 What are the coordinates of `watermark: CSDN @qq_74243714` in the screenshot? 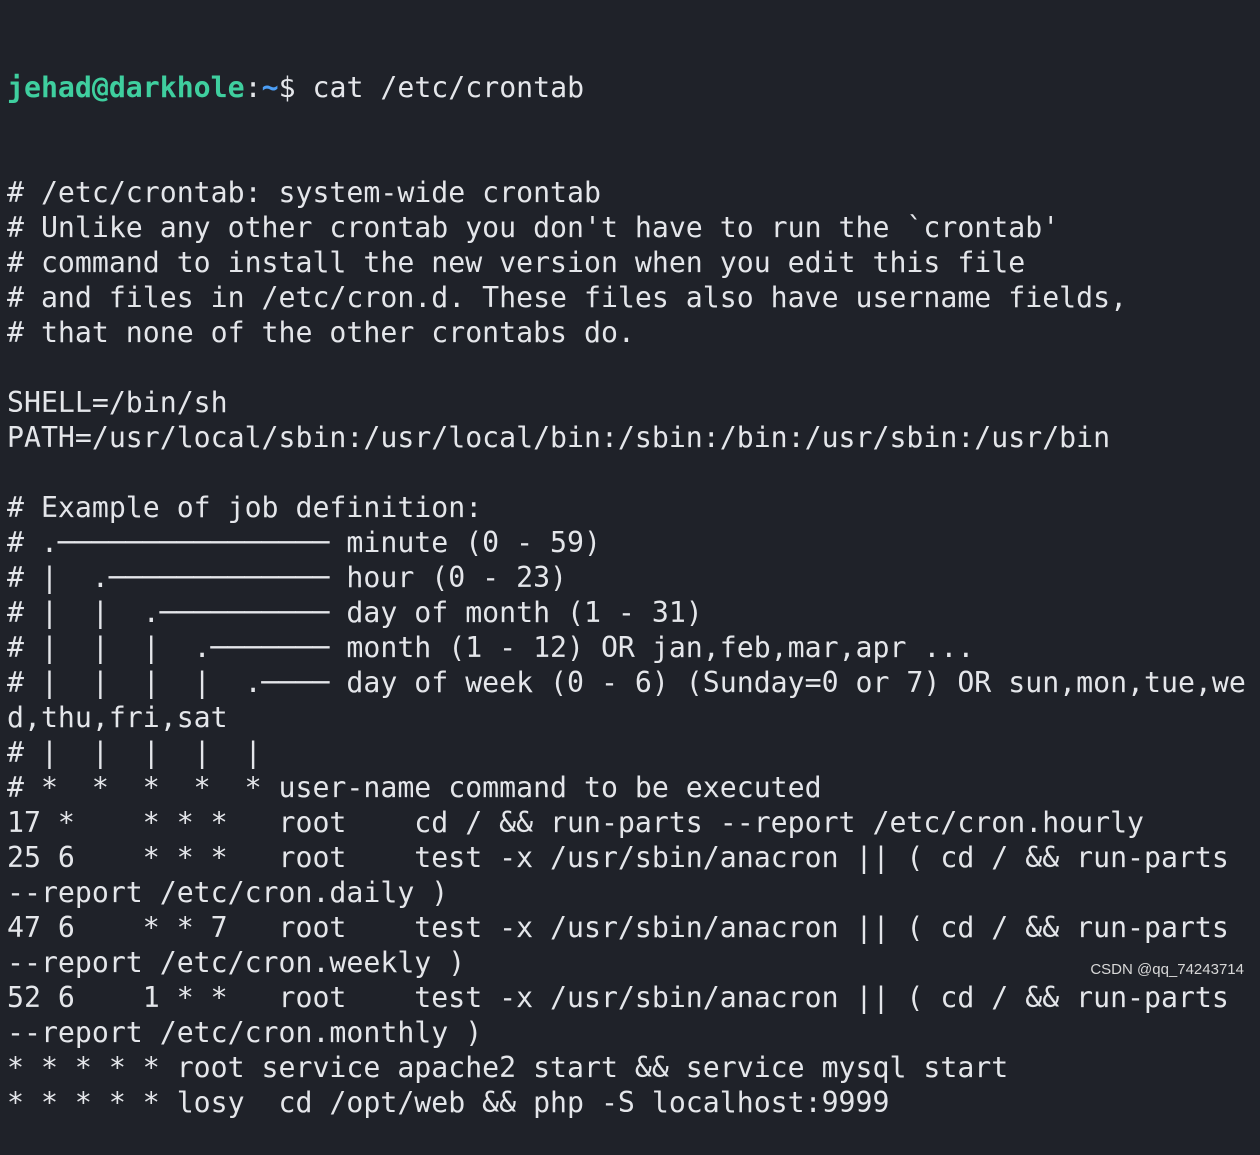 It's located at (1167, 969).